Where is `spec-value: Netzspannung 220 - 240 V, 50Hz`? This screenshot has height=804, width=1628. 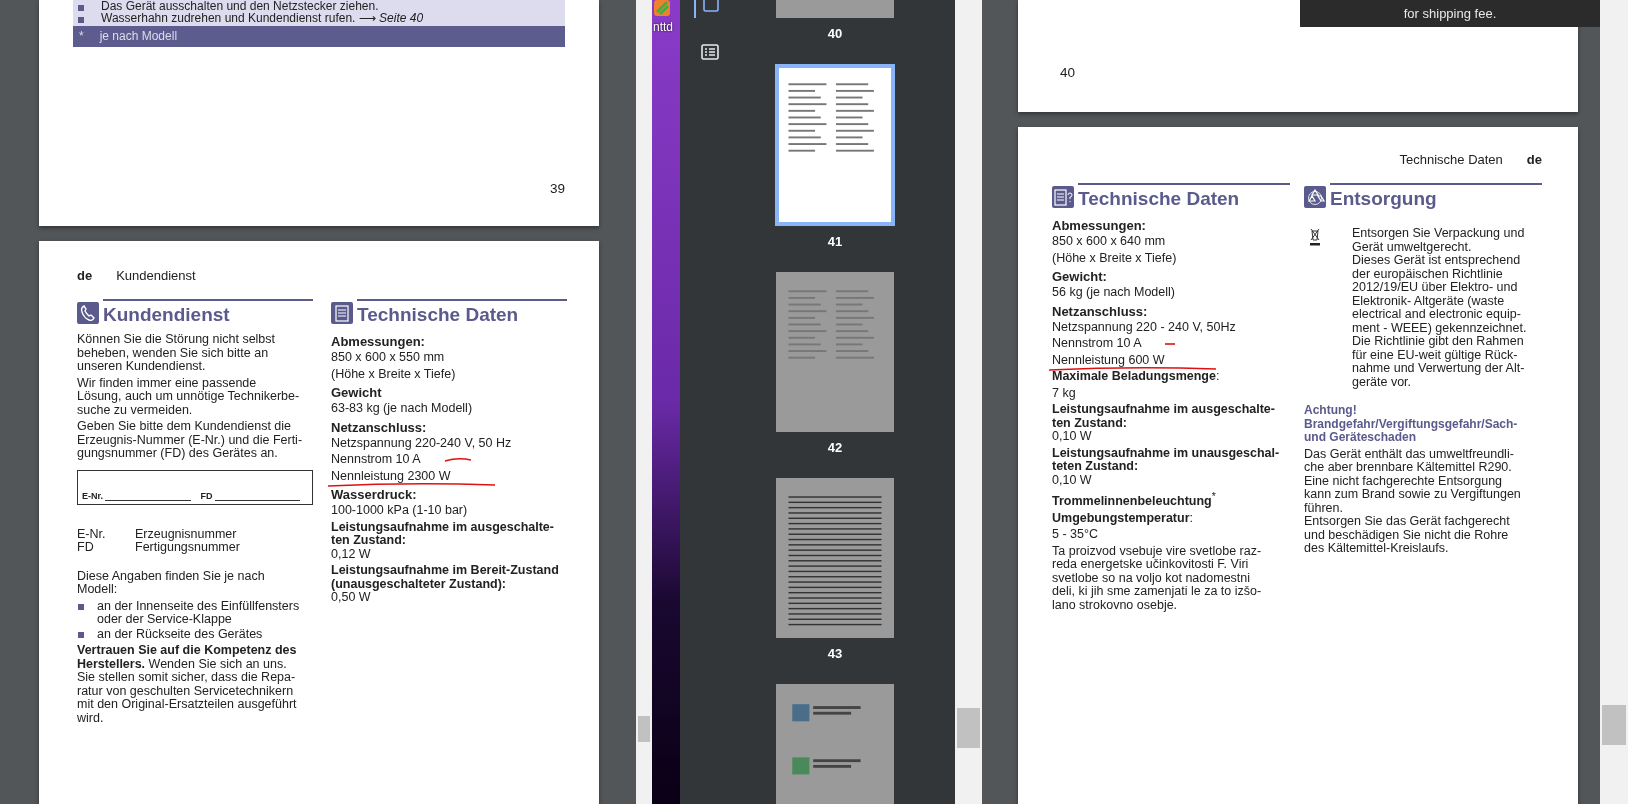 spec-value: Netzspannung 220 - 240 V, 50Hz is located at coordinates (1144, 327).